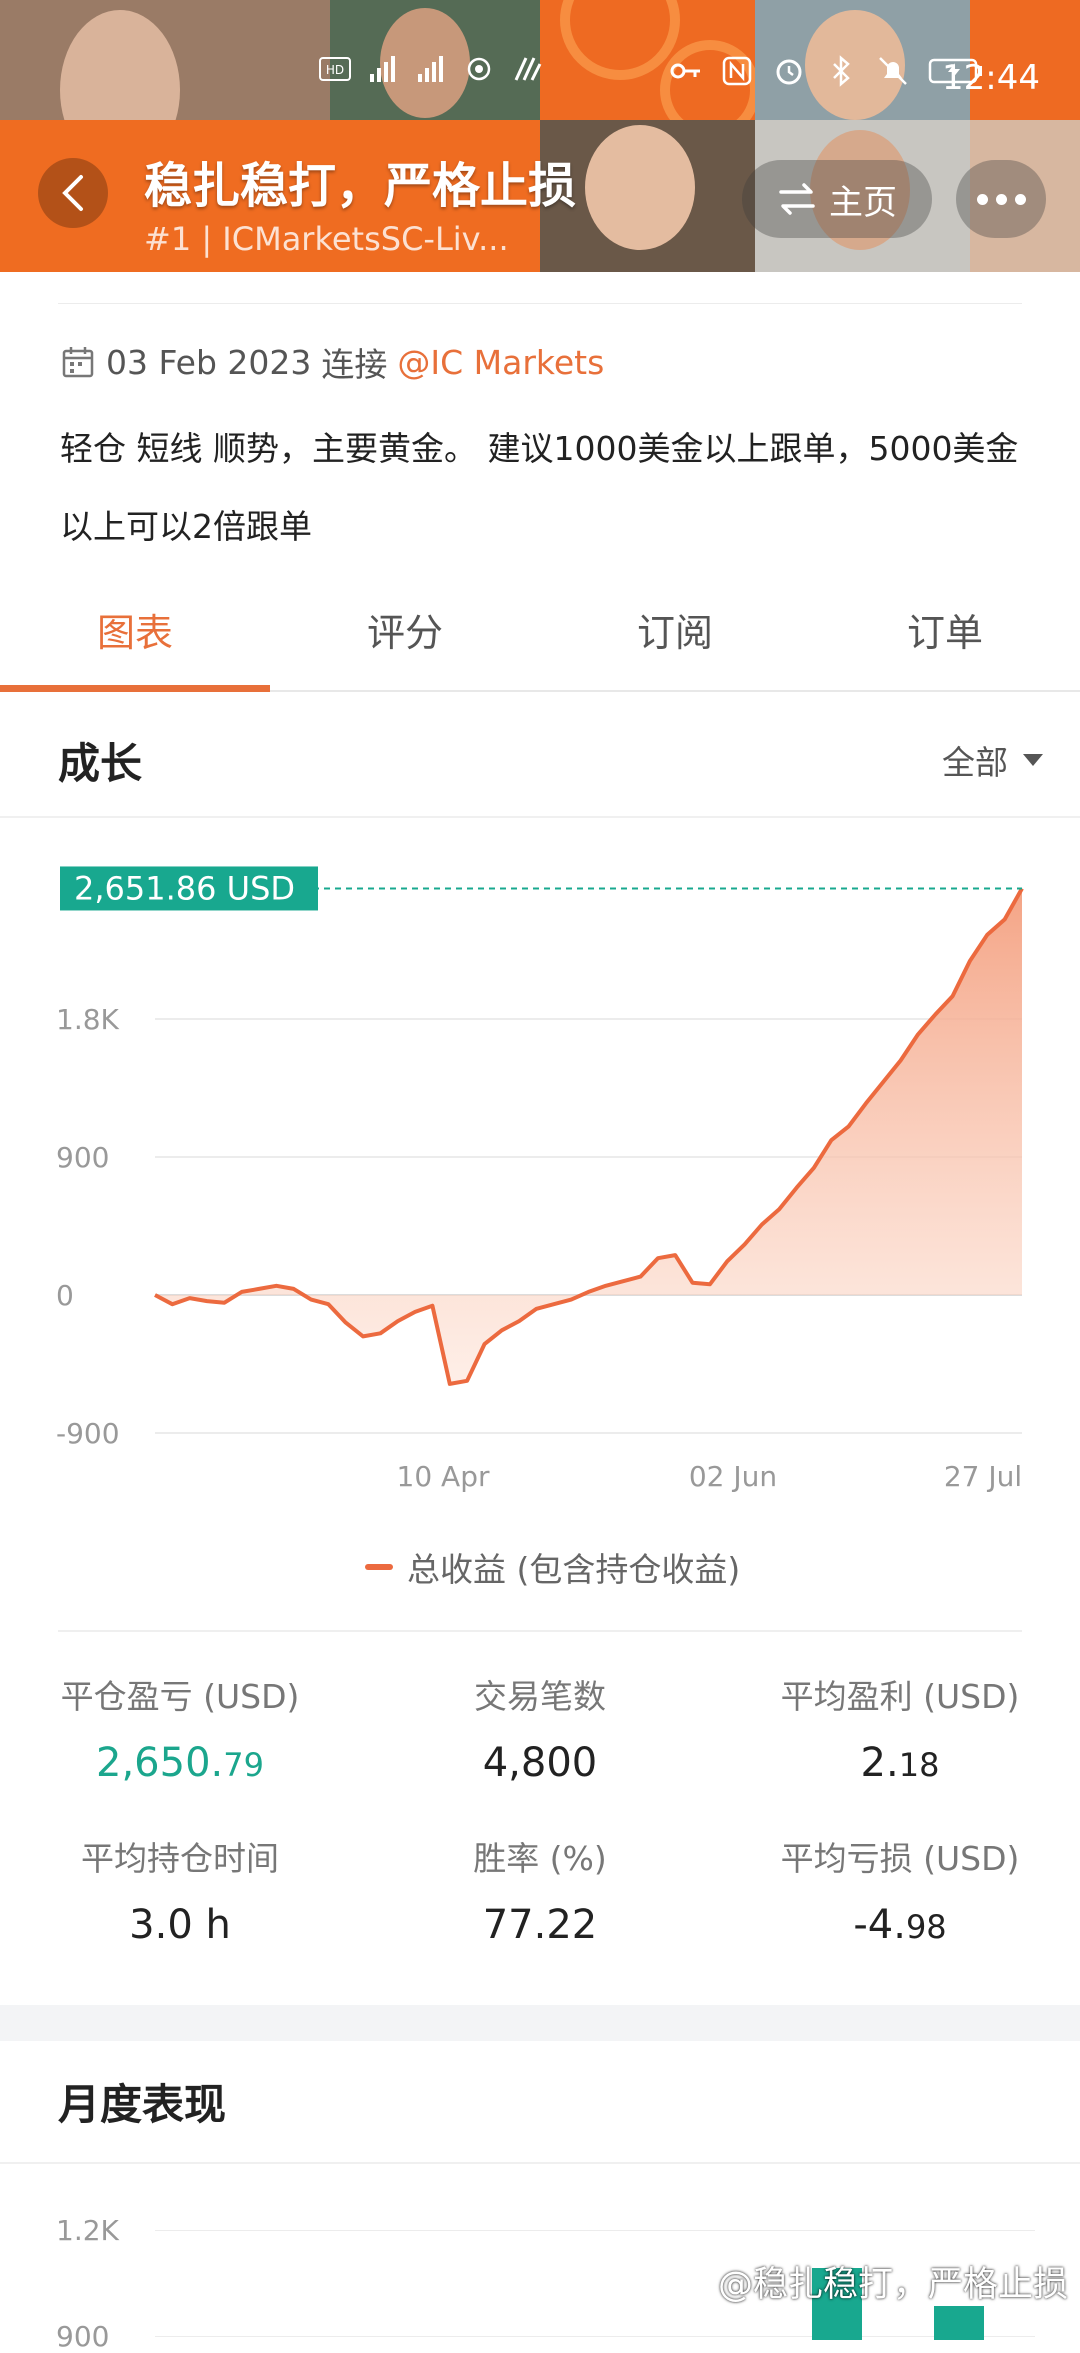 This screenshot has width=1080, height=2353. Describe the element at coordinates (733, 1476) in the screenshot. I see `chart-x-tick: 02 Jun` at that location.